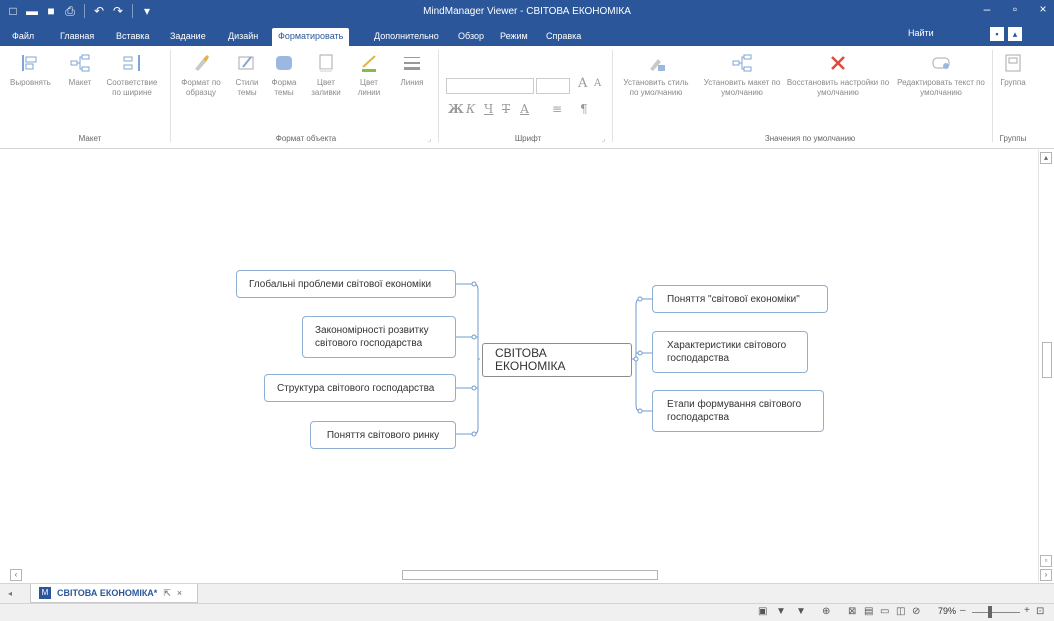  Describe the element at coordinates (963, 610) in the screenshot. I see `zoom-out-icon: –` at that location.